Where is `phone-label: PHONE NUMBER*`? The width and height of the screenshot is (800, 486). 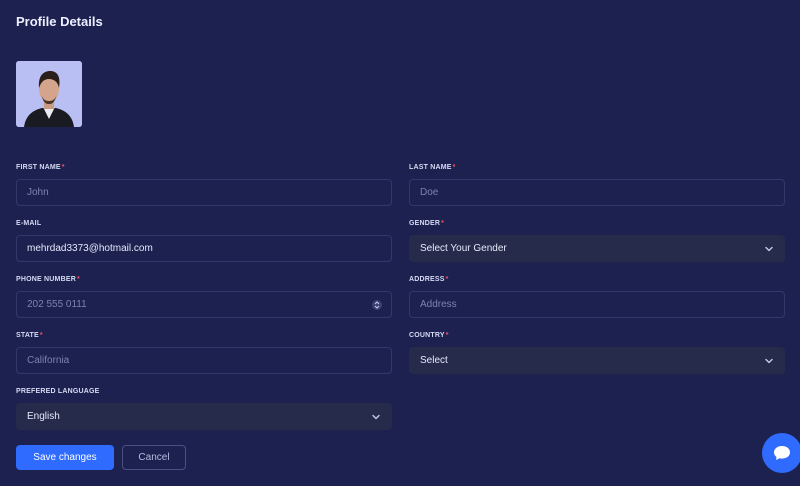
phone-label: PHONE NUMBER* is located at coordinates (48, 279).